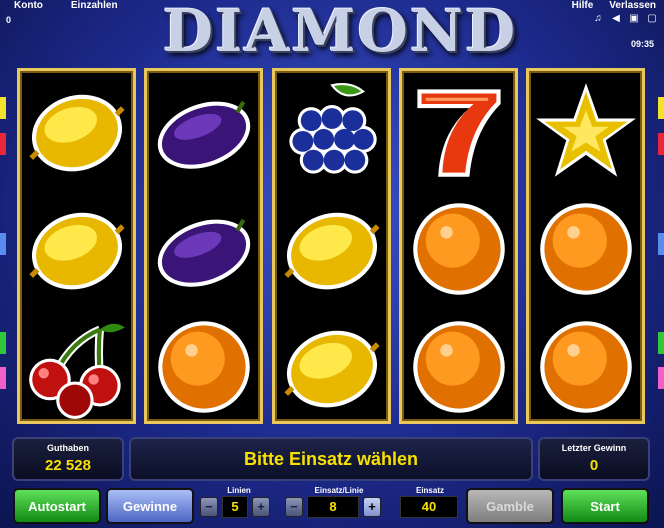 The height and width of the screenshot is (528, 664). Describe the element at coordinates (3, 343) in the screenshot. I see `left-line-marker-green` at that location.